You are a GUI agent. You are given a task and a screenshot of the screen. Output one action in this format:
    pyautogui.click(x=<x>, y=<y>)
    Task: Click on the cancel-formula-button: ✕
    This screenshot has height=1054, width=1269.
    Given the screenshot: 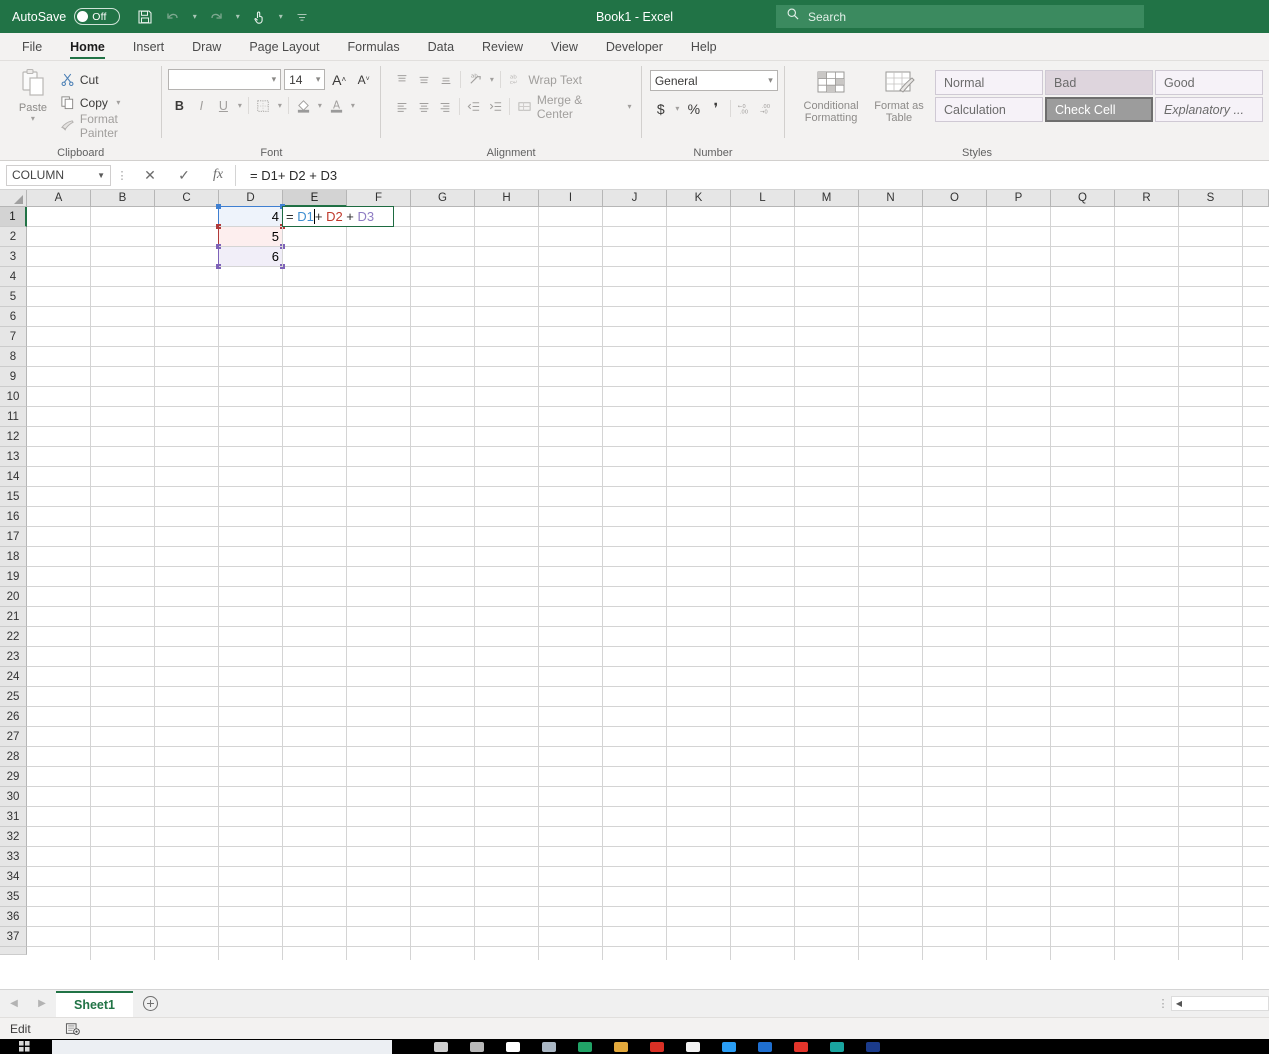 What is the action you would take?
    pyautogui.click(x=150, y=175)
    